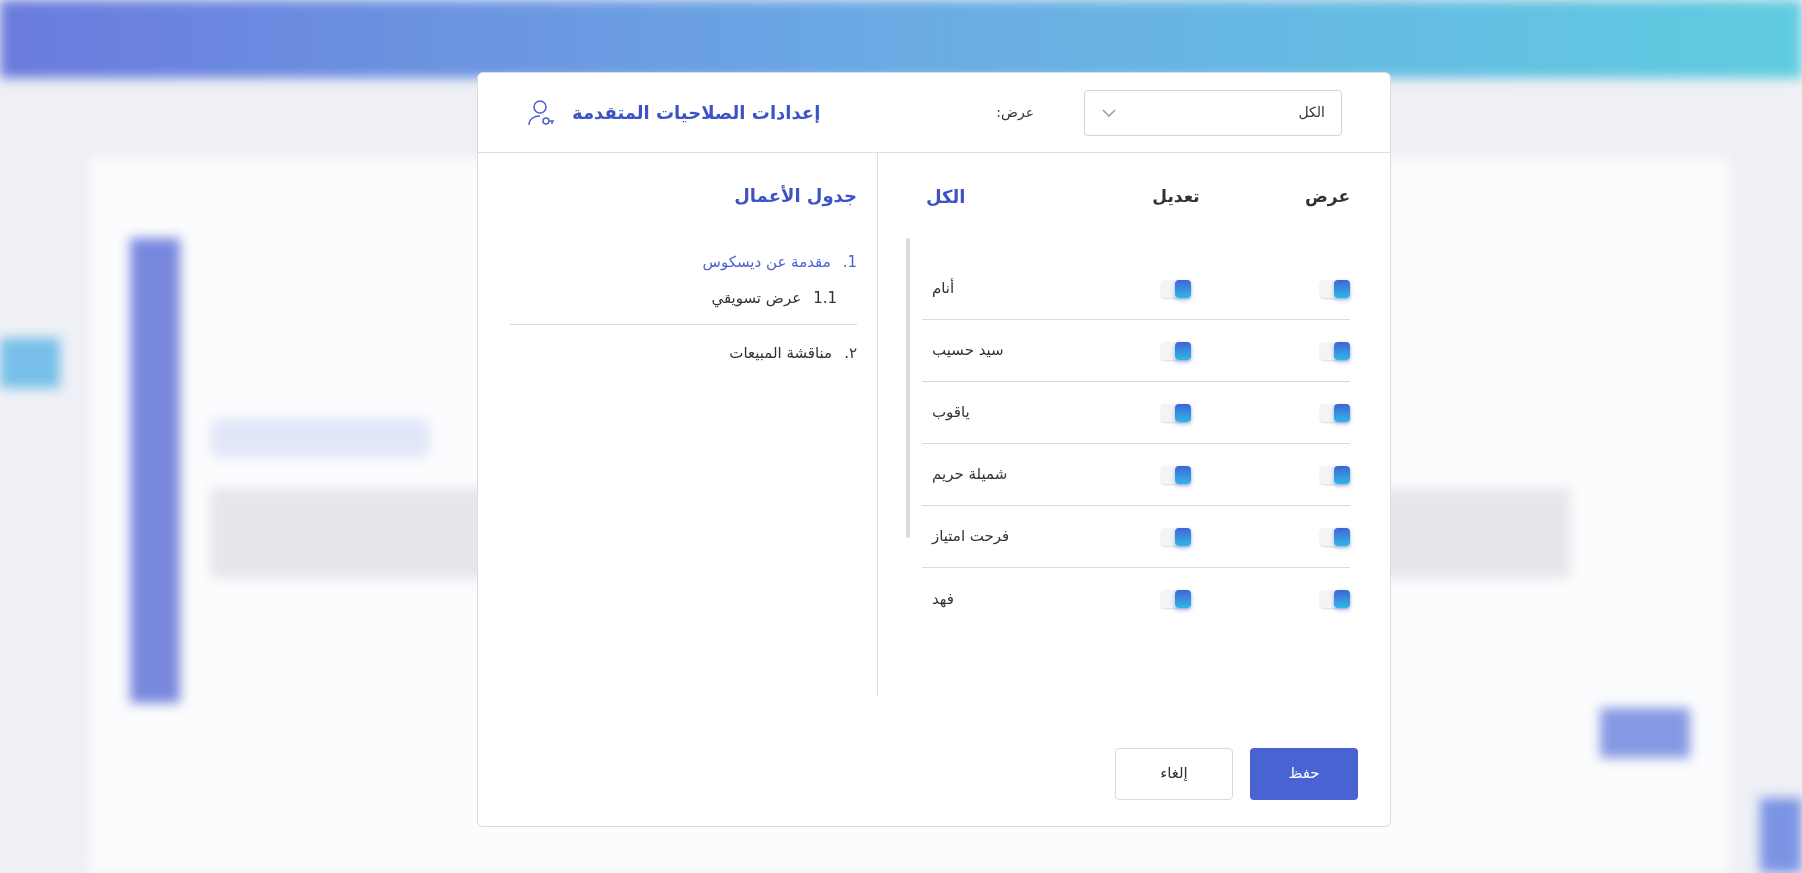 The image size is (1802, 873). Describe the element at coordinates (946, 197) in the screenshot. I see `column-header: الكل` at that location.